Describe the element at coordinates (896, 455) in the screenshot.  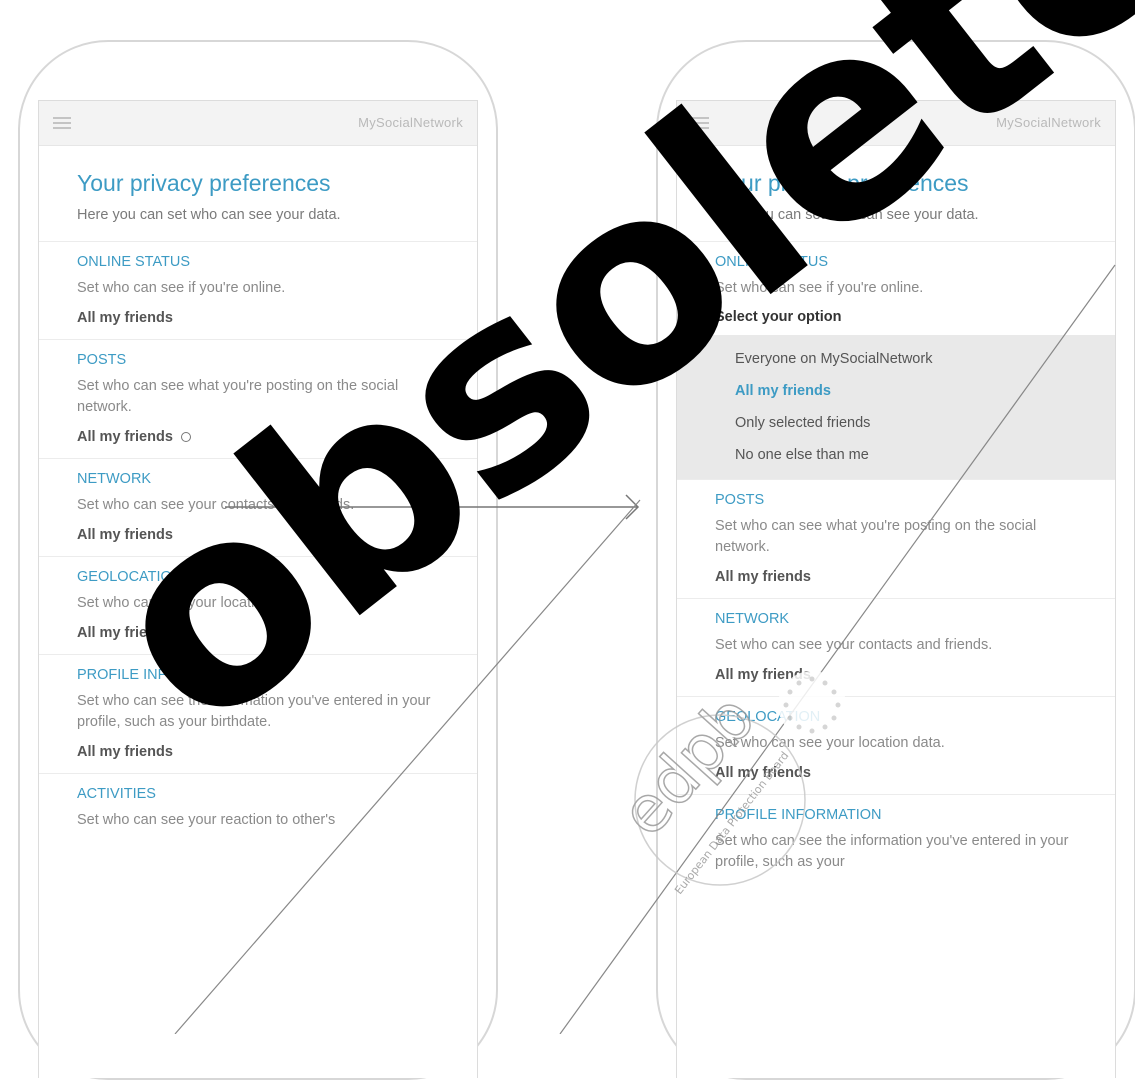
I see `option-no-one-else: No one else than me` at that location.